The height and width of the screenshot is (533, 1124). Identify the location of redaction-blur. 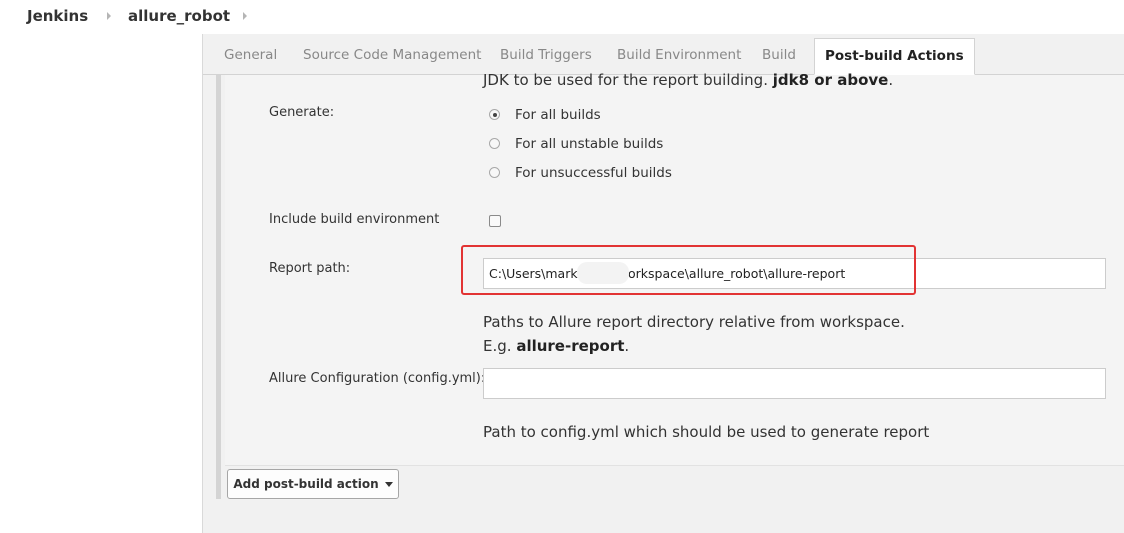
(603, 273).